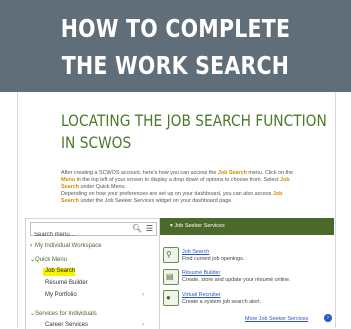  What do you see at coordinates (171, 298) in the screenshot?
I see `recruiter-icon: ●` at bounding box center [171, 298].